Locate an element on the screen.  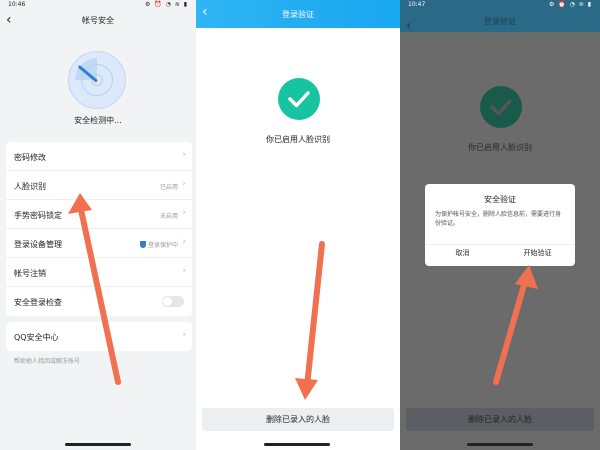
row-label: 安全登录检查 is located at coordinates (38, 302).